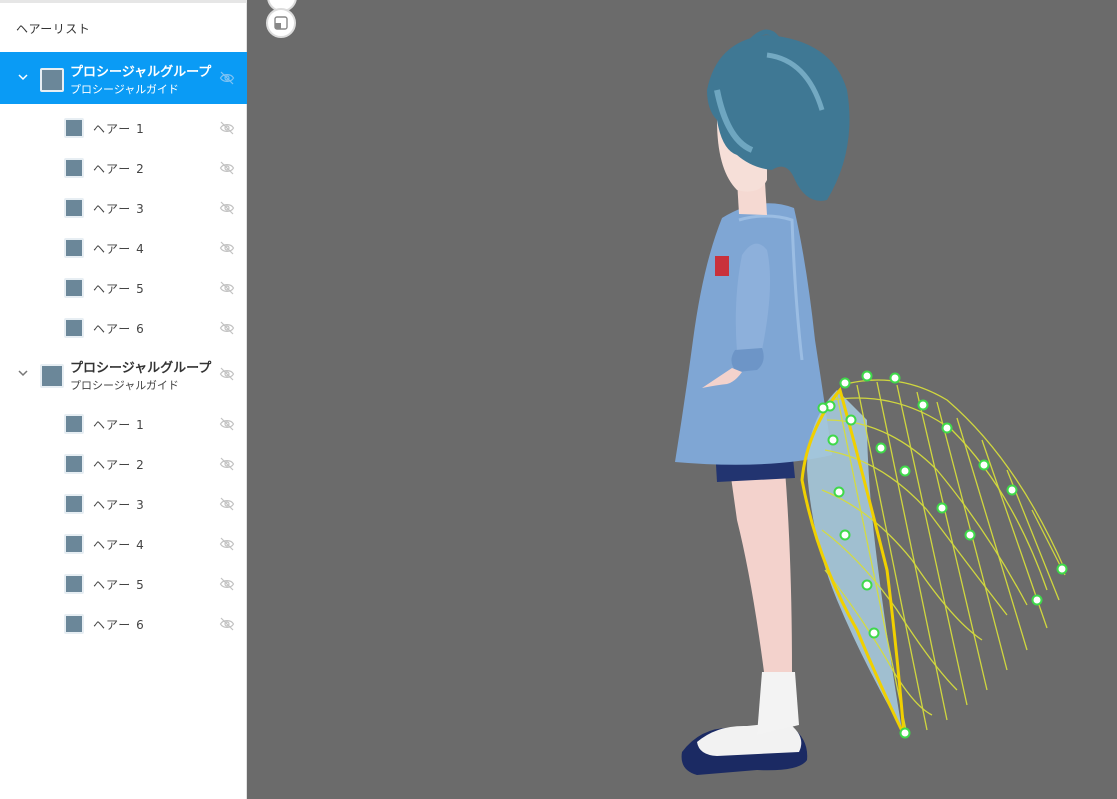 The image size is (1117, 799). I want to click on panel-top-border, so click(123, 1).